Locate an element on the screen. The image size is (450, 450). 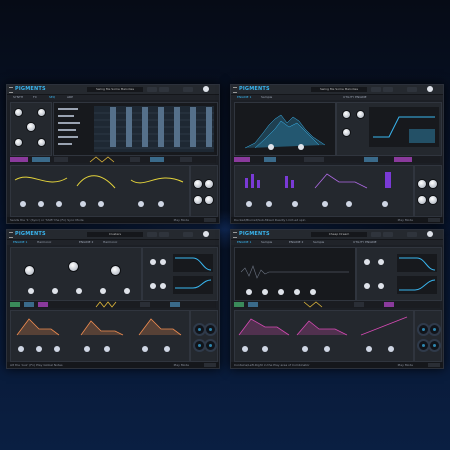
preset-name: Clusters is located at coordinates (115, 234).